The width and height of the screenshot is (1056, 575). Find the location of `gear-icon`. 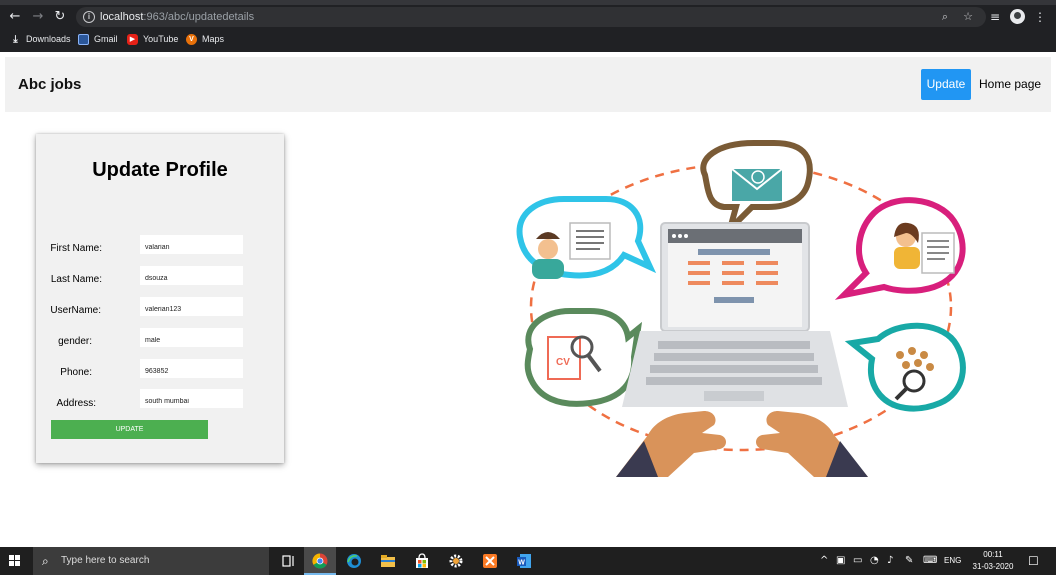

gear-icon is located at coordinates (456, 561).